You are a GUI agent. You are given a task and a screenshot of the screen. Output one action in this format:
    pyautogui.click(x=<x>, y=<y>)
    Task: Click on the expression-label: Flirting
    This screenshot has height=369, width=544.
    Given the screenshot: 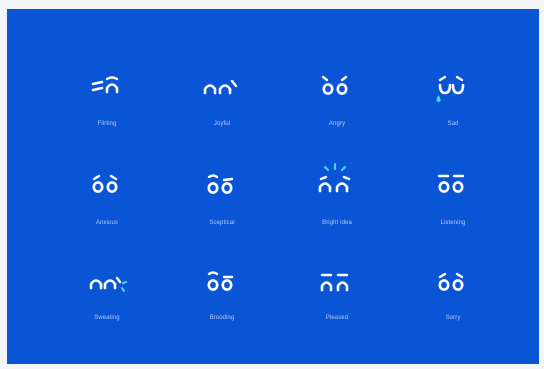 What is the action you would take?
    pyautogui.click(x=107, y=124)
    